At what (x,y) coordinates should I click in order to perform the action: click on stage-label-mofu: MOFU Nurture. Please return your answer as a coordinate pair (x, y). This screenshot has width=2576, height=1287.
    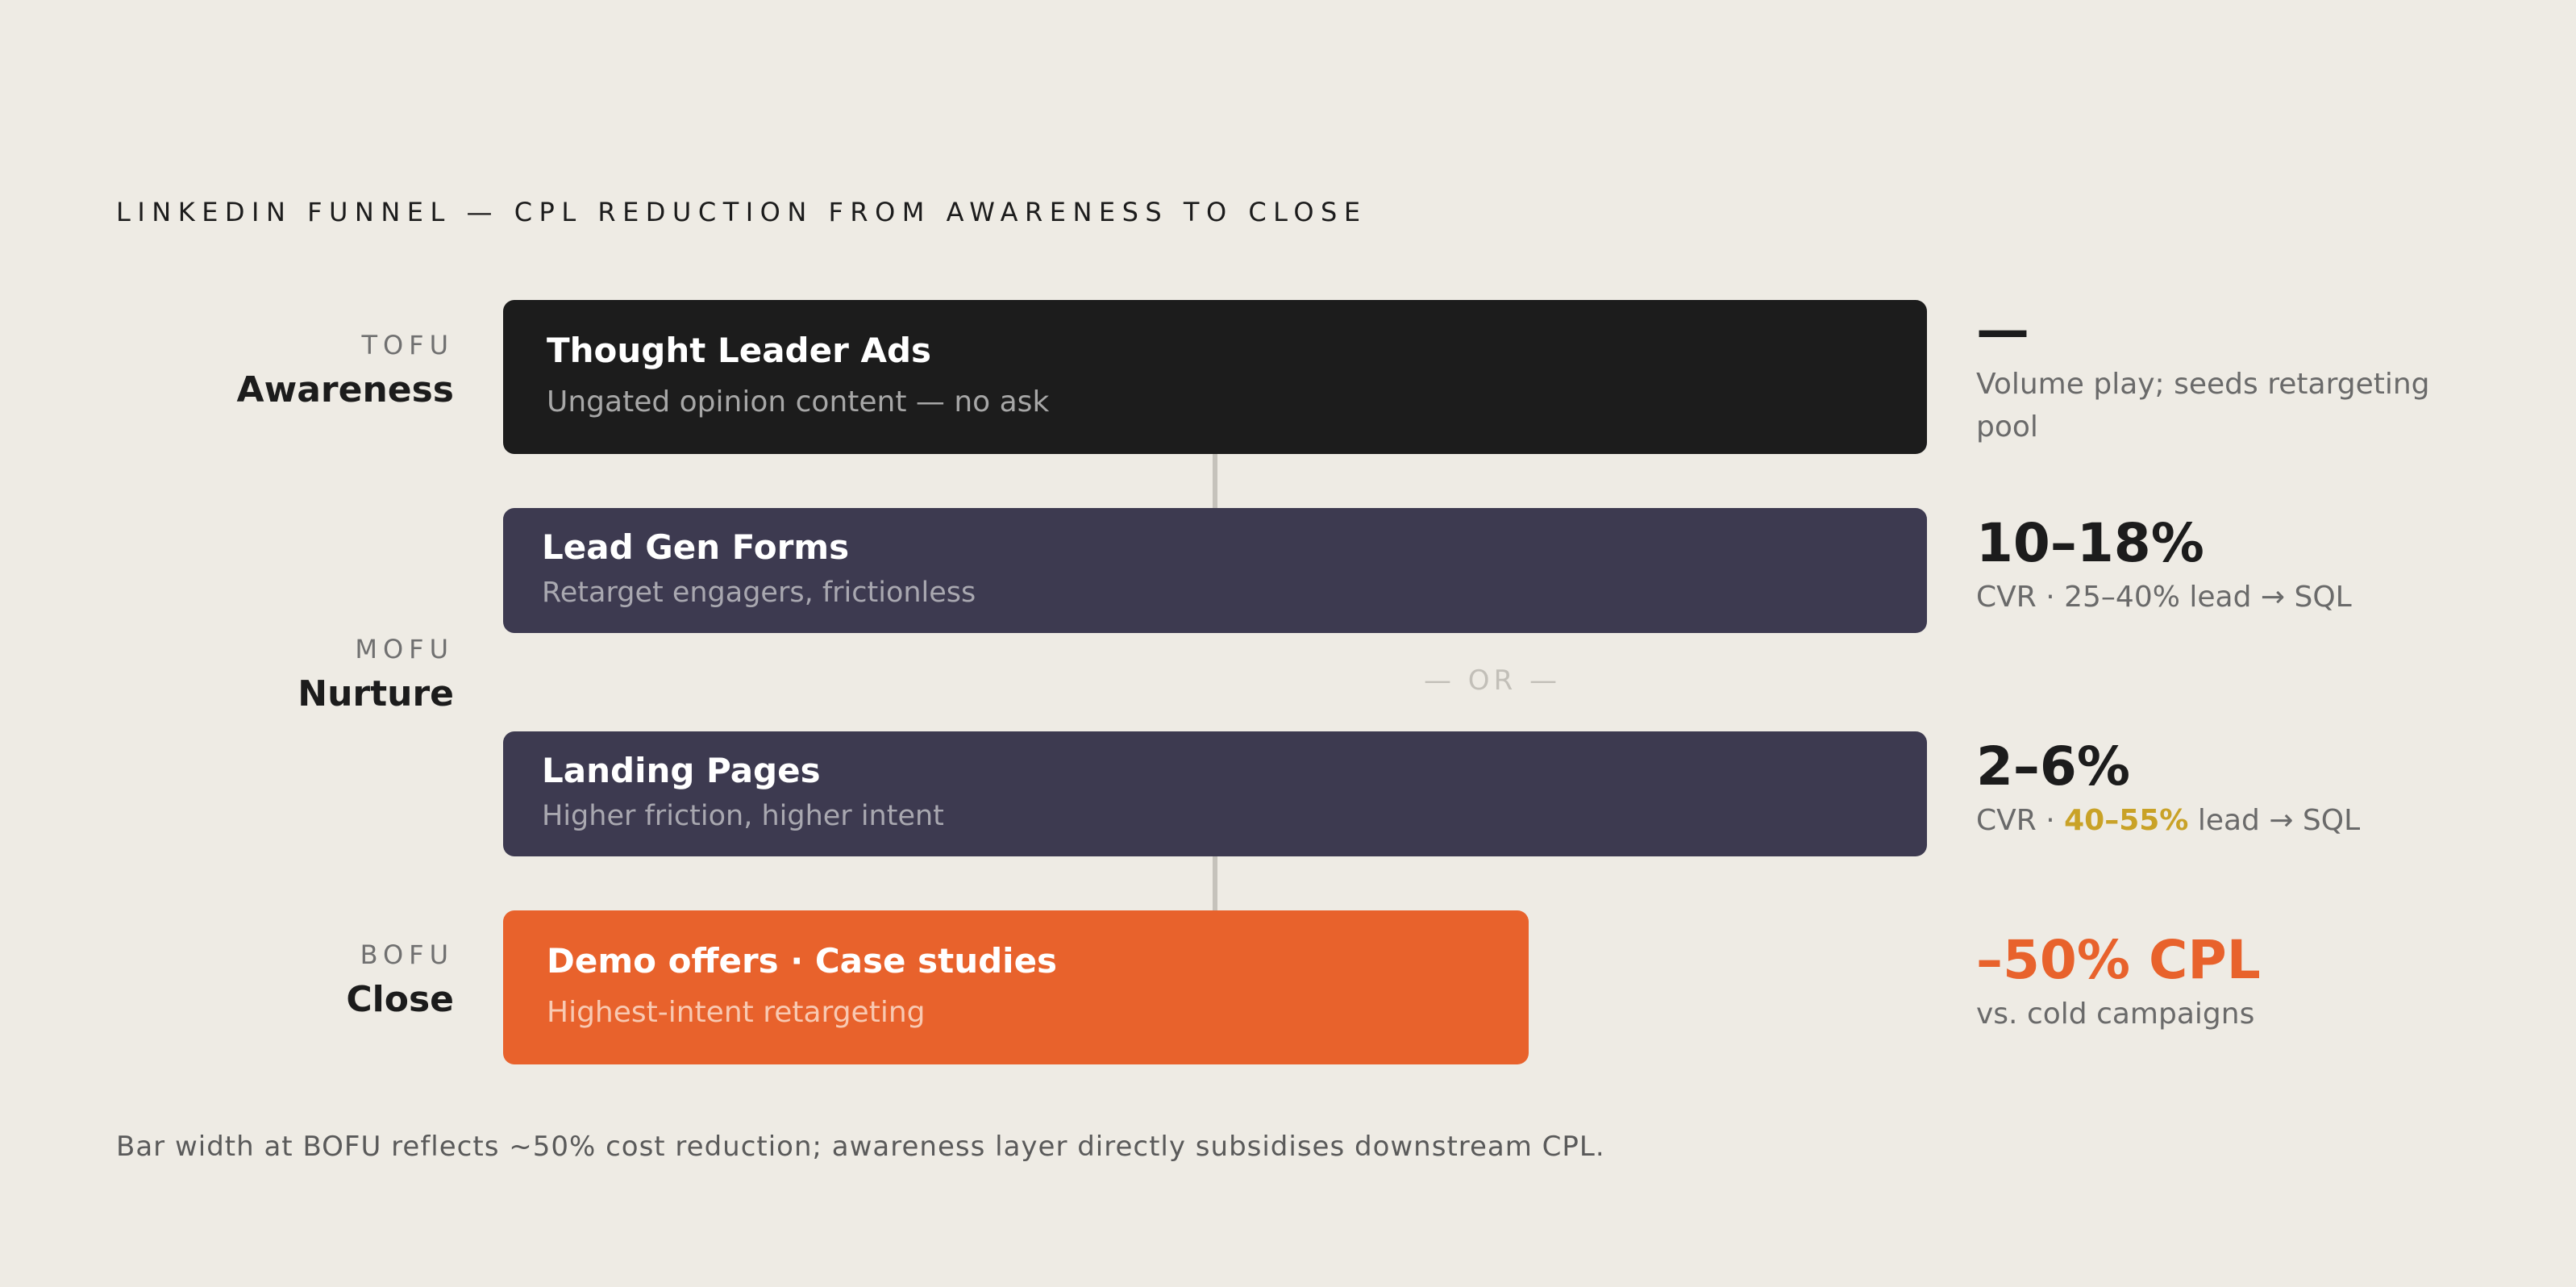
    Looking at the image, I should click on (376, 675).